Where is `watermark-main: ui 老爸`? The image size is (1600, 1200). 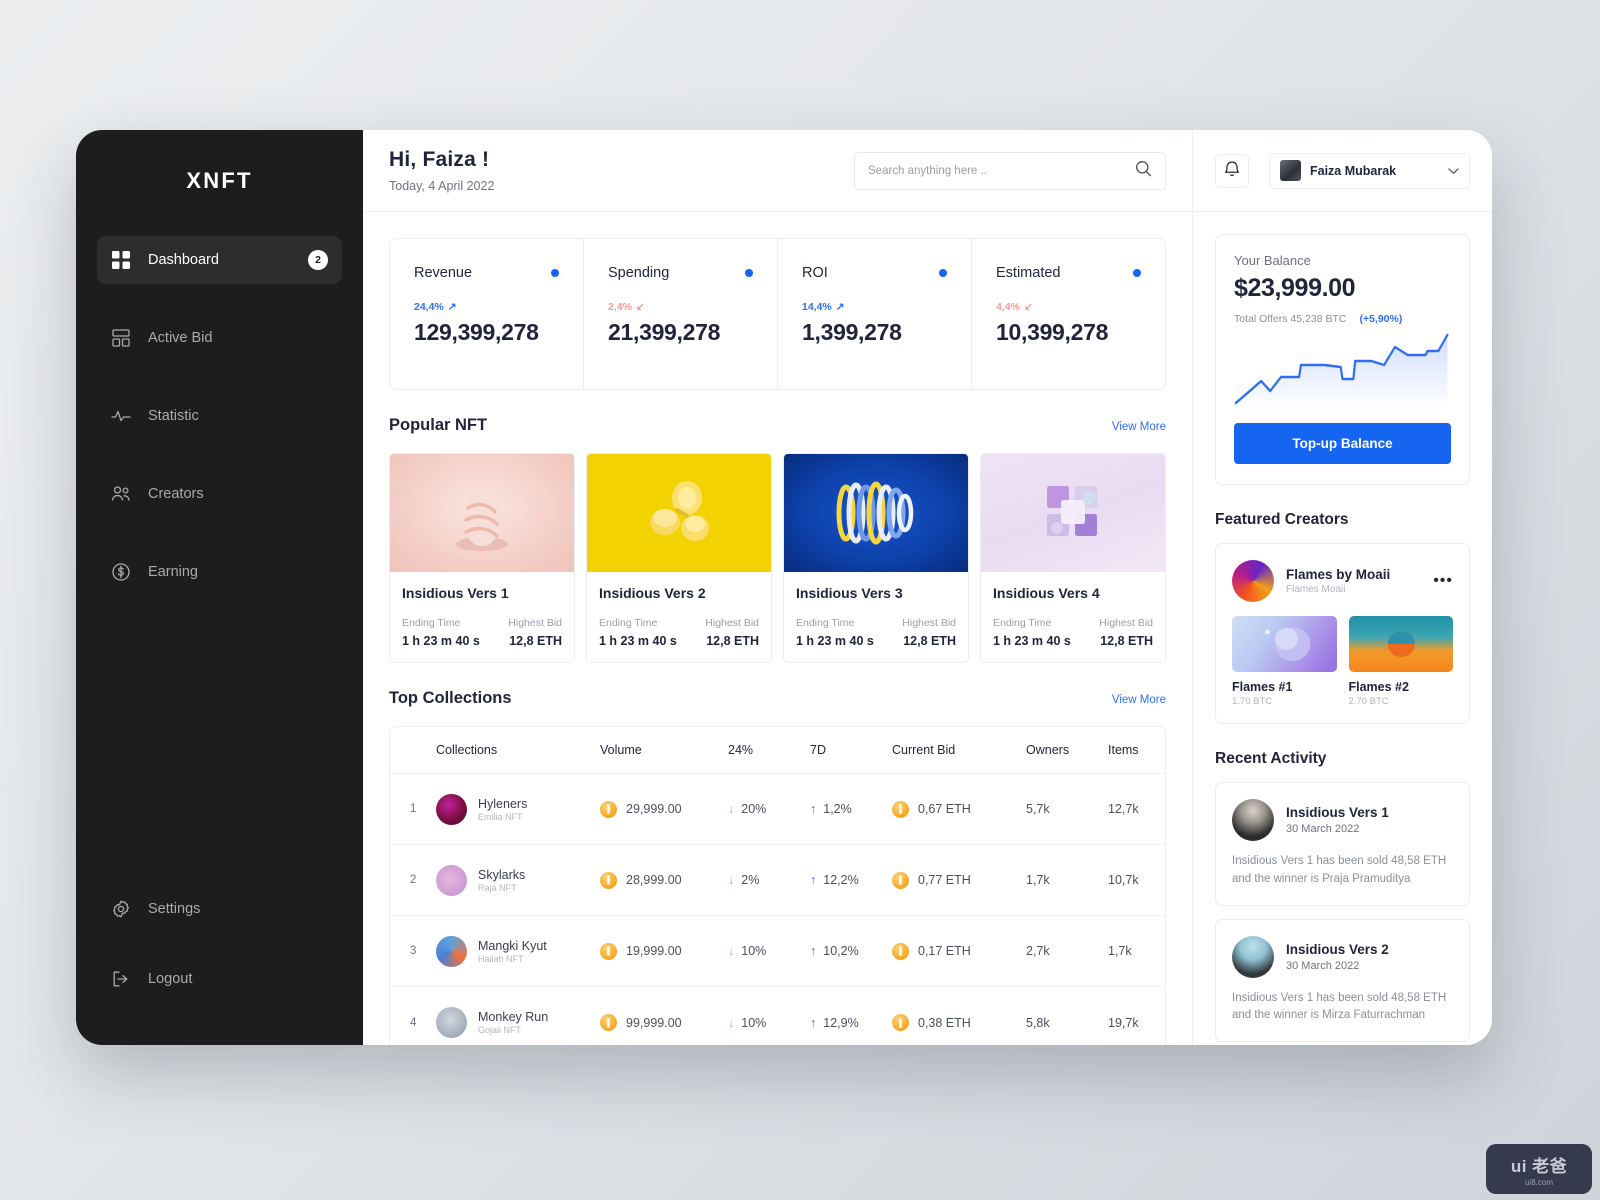 watermark-main: ui 老爸 is located at coordinates (1539, 1166).